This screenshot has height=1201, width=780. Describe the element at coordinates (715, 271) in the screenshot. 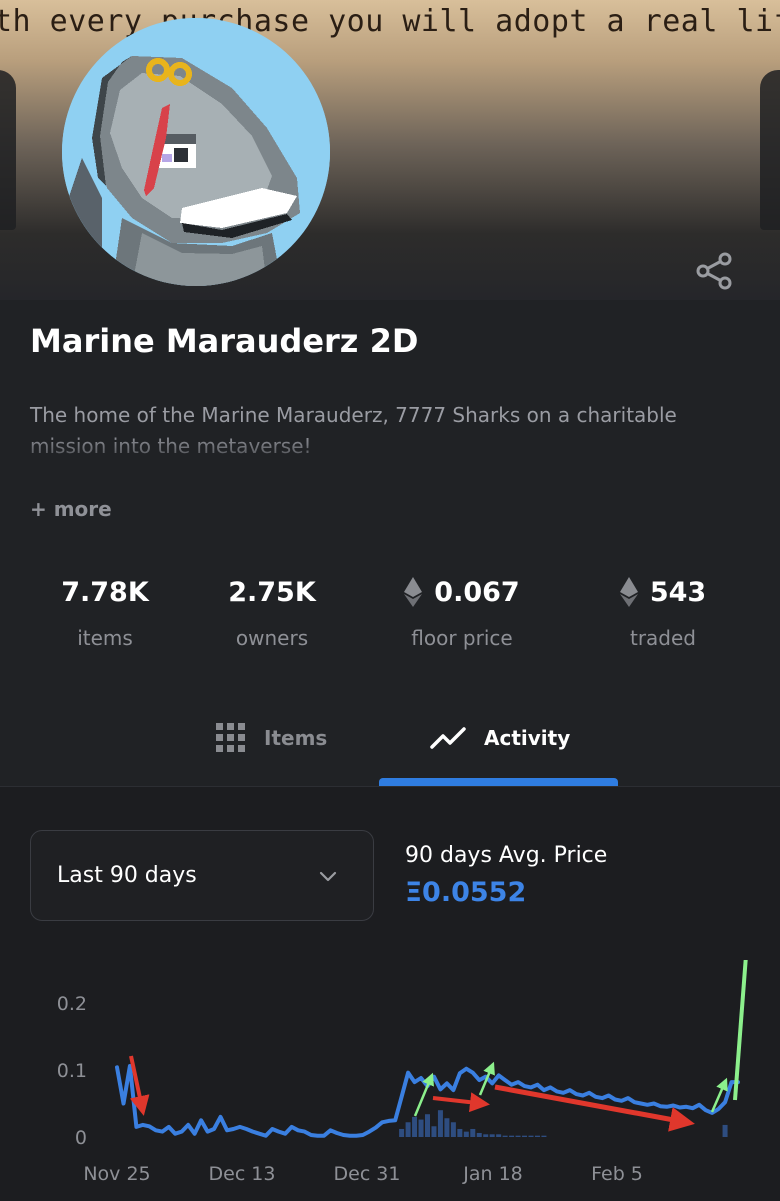

I see `share-icon` at that location.